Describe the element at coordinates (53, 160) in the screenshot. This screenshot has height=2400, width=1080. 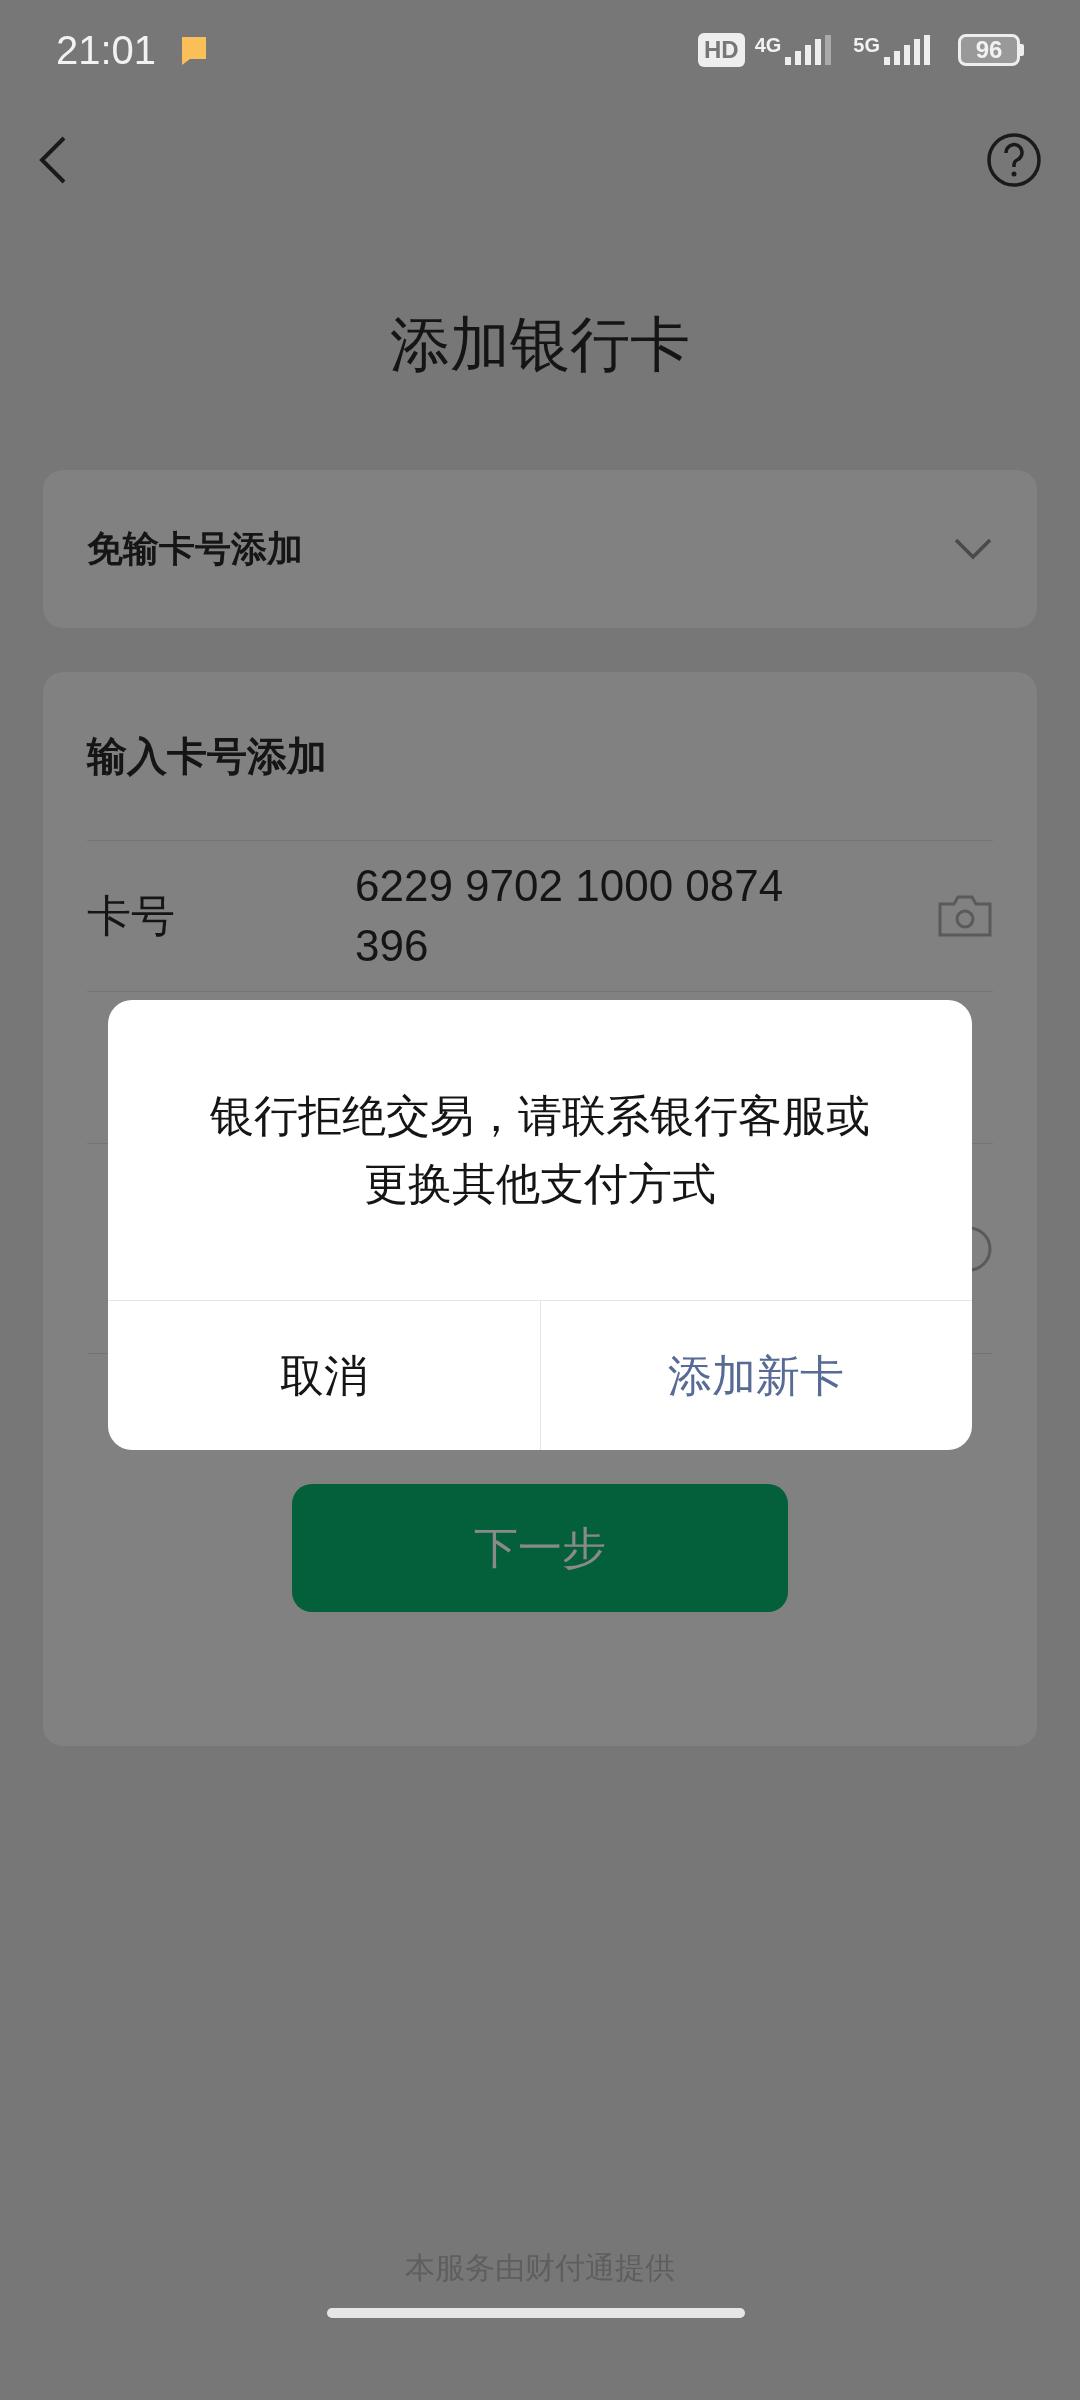
I see `back-icon` at that location.